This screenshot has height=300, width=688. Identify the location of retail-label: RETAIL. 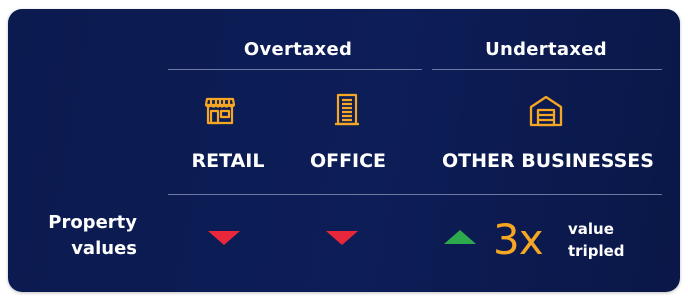
(228, 161).